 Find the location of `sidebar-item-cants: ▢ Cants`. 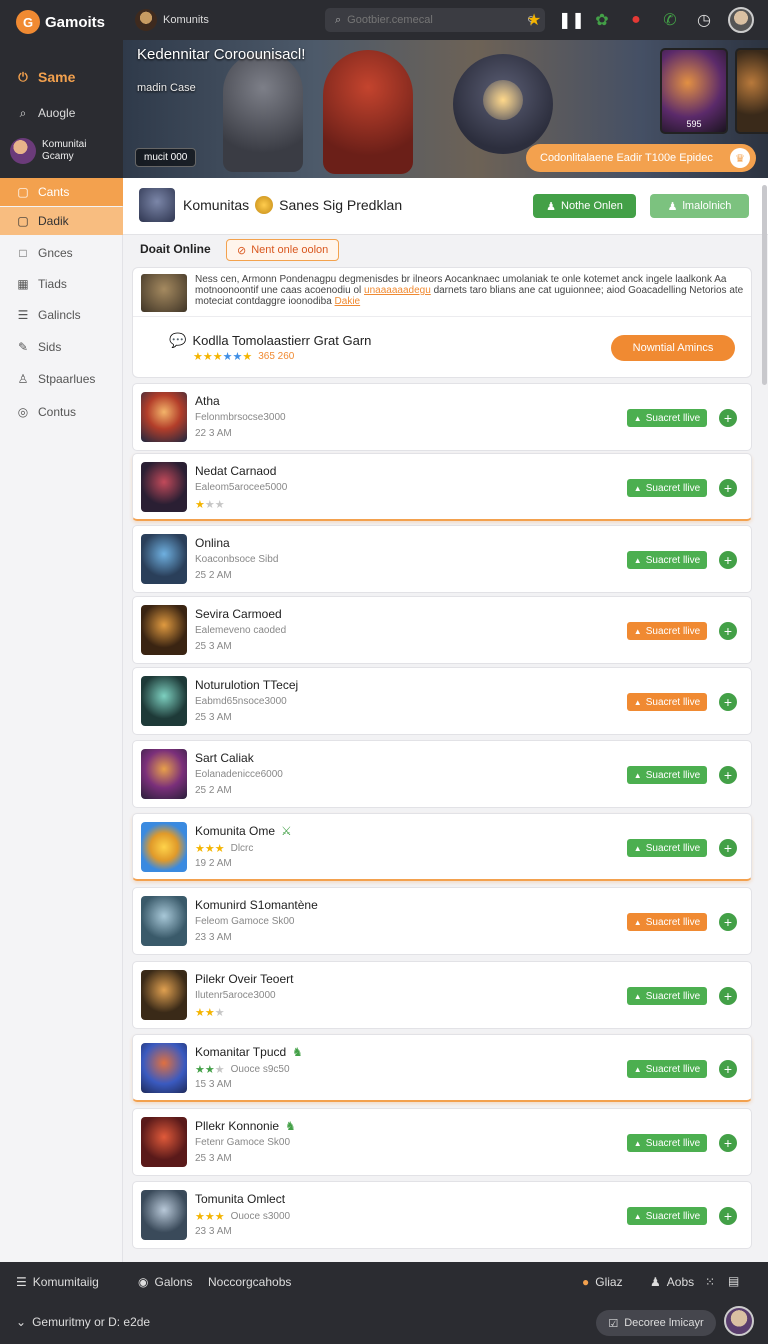

sidebar-item-cants: ▢ Cants is located at coordinates (61, 192).